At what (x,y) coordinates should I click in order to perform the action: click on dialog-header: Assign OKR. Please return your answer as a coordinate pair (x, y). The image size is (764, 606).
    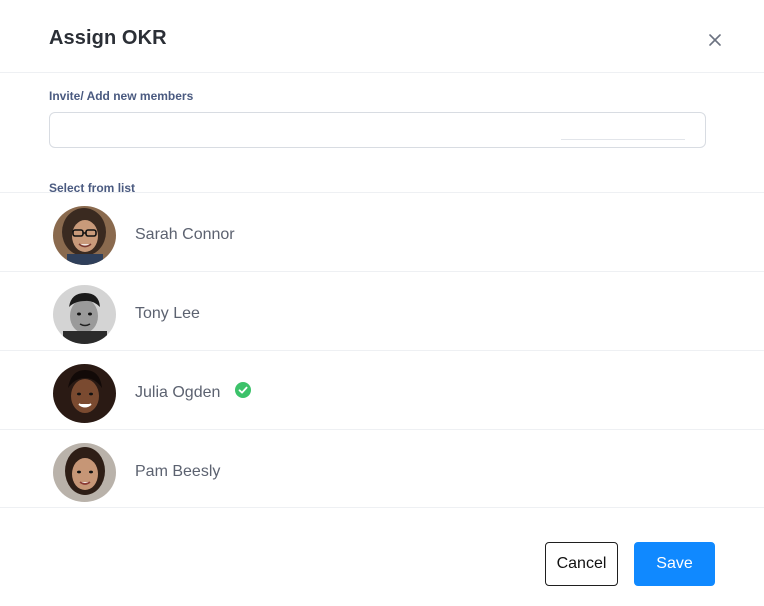
    Looking at the image, I should click on (382, 36).